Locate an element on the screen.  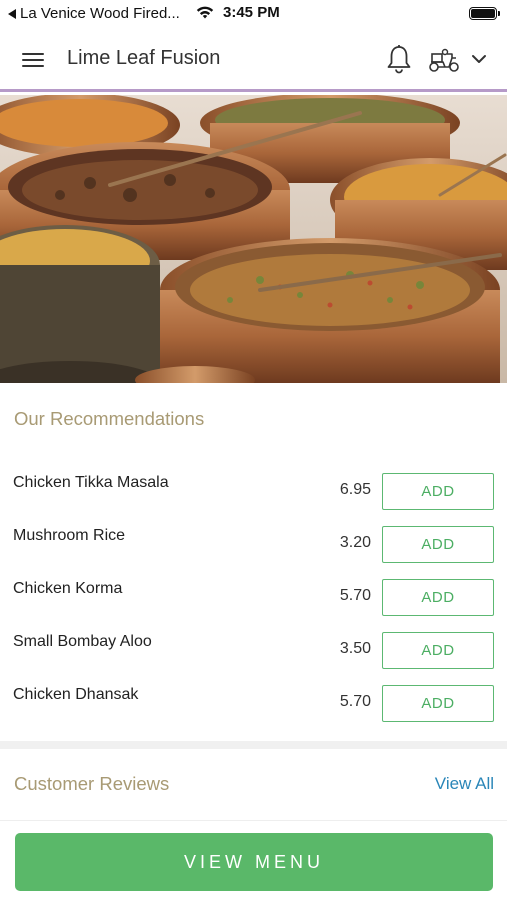
item-name: Chicken Tikka Masala is located at coordinates (91, 482).